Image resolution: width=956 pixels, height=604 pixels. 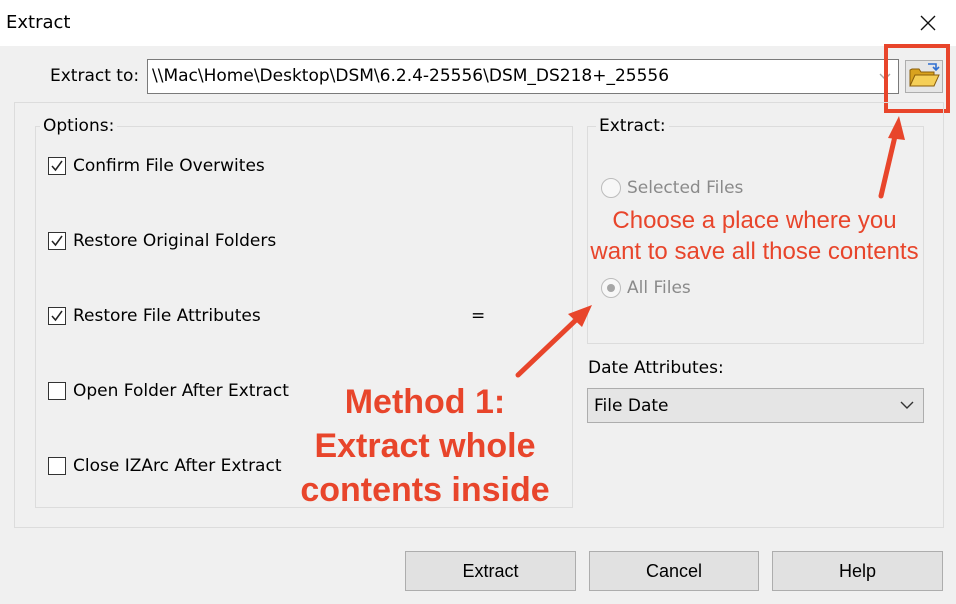 I want to click on annotation-method-1: Method 1: Extract whole contents inside, so click(x=425, y=446).